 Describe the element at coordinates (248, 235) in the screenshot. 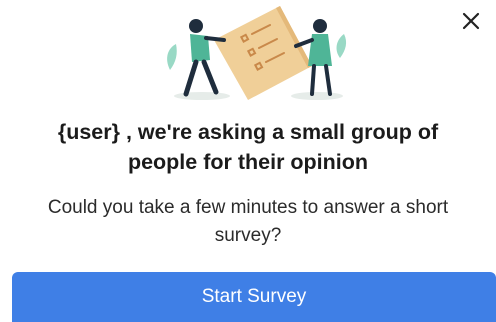

I see `body-line-2: survey?` at that location.